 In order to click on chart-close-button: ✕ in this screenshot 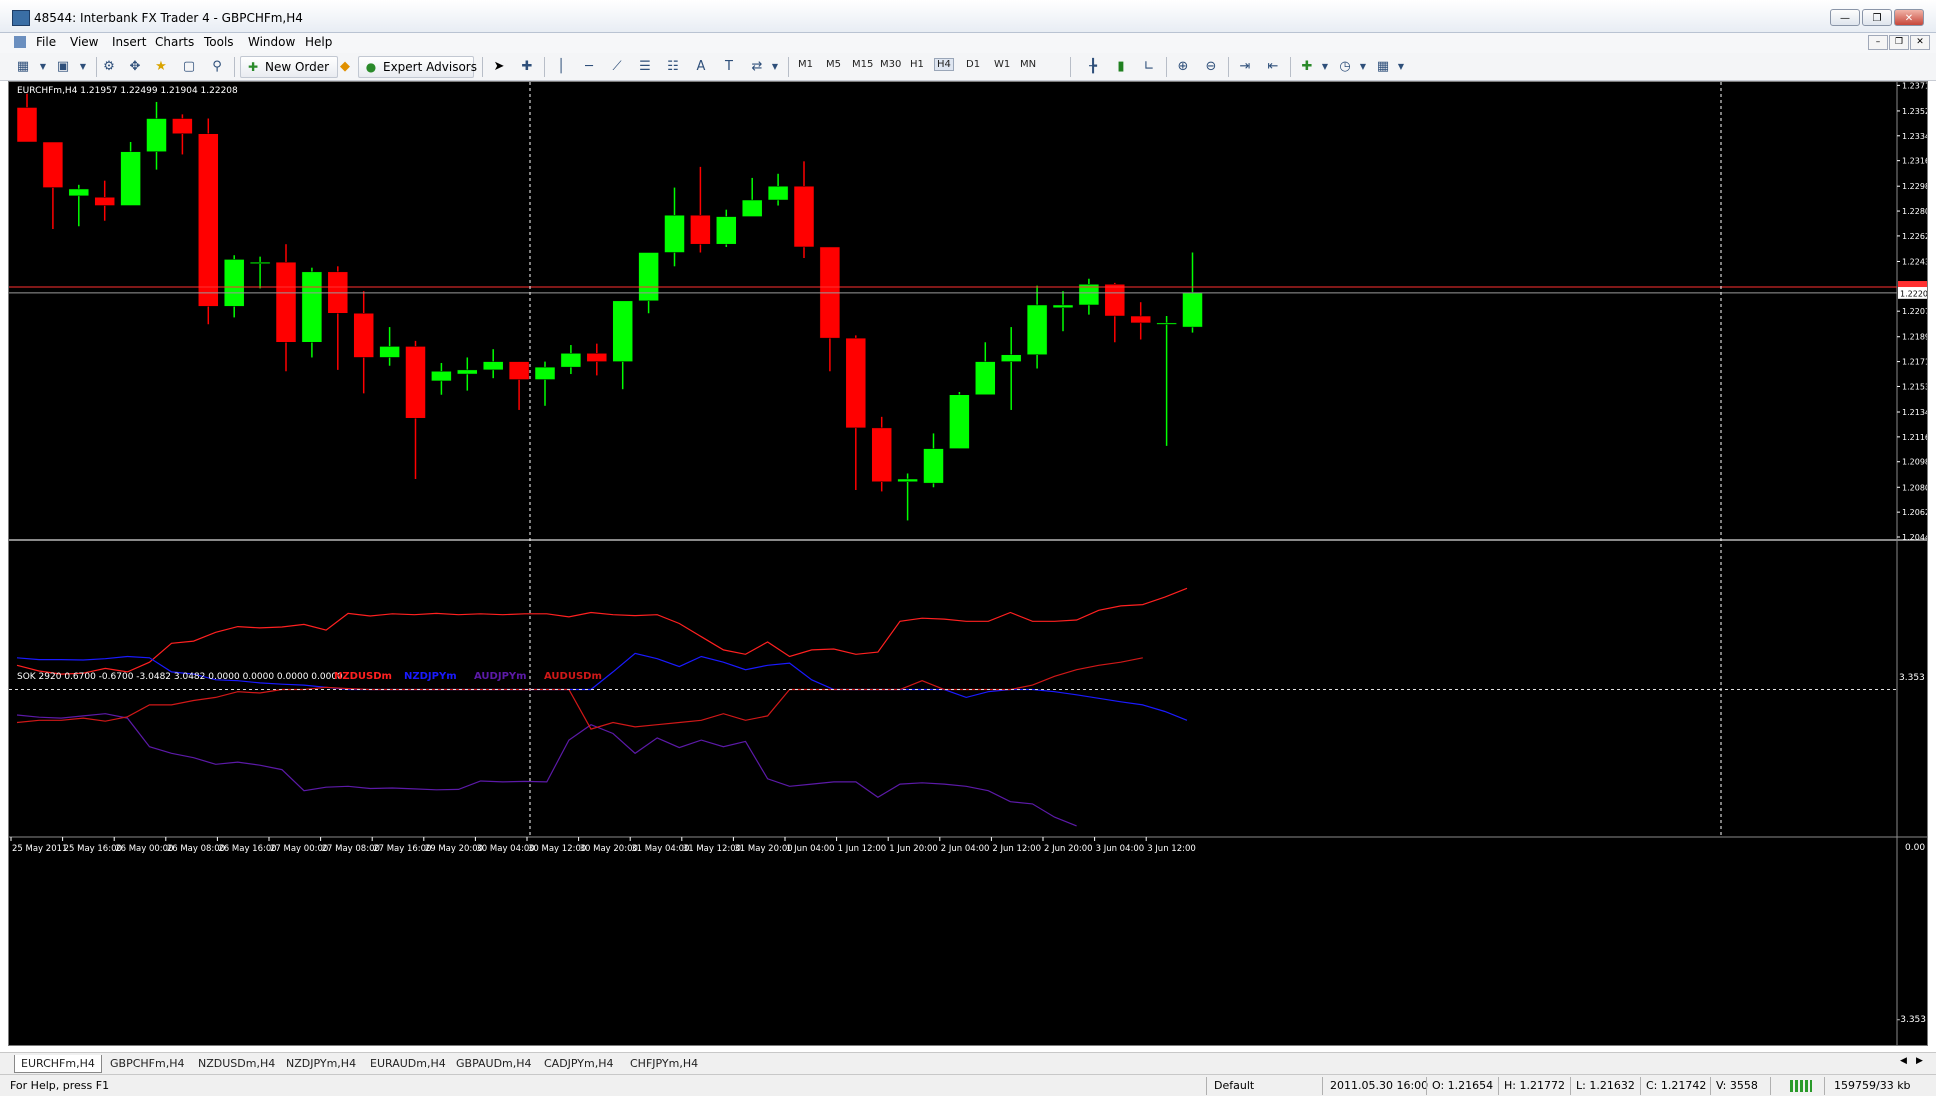, I will do `click(1920, 42)`.